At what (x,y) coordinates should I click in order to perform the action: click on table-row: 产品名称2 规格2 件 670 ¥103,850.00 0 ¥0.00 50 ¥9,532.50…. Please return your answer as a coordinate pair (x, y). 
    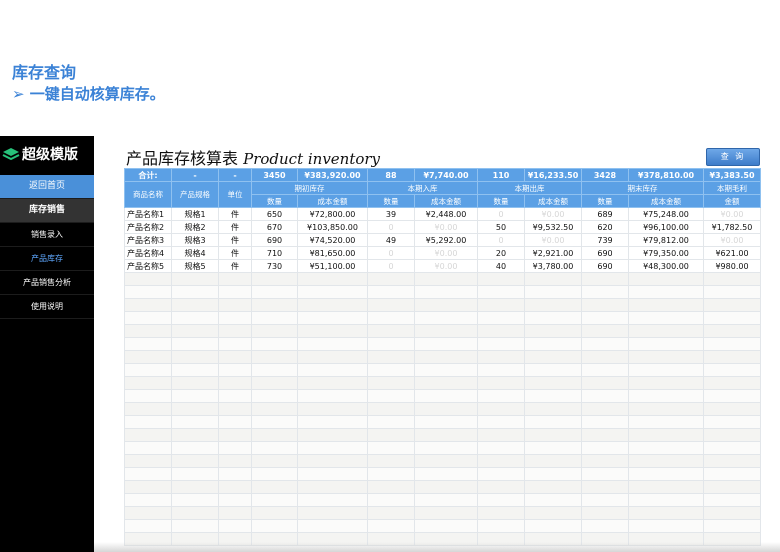
    Looking at the image, I should click on (442, 227).